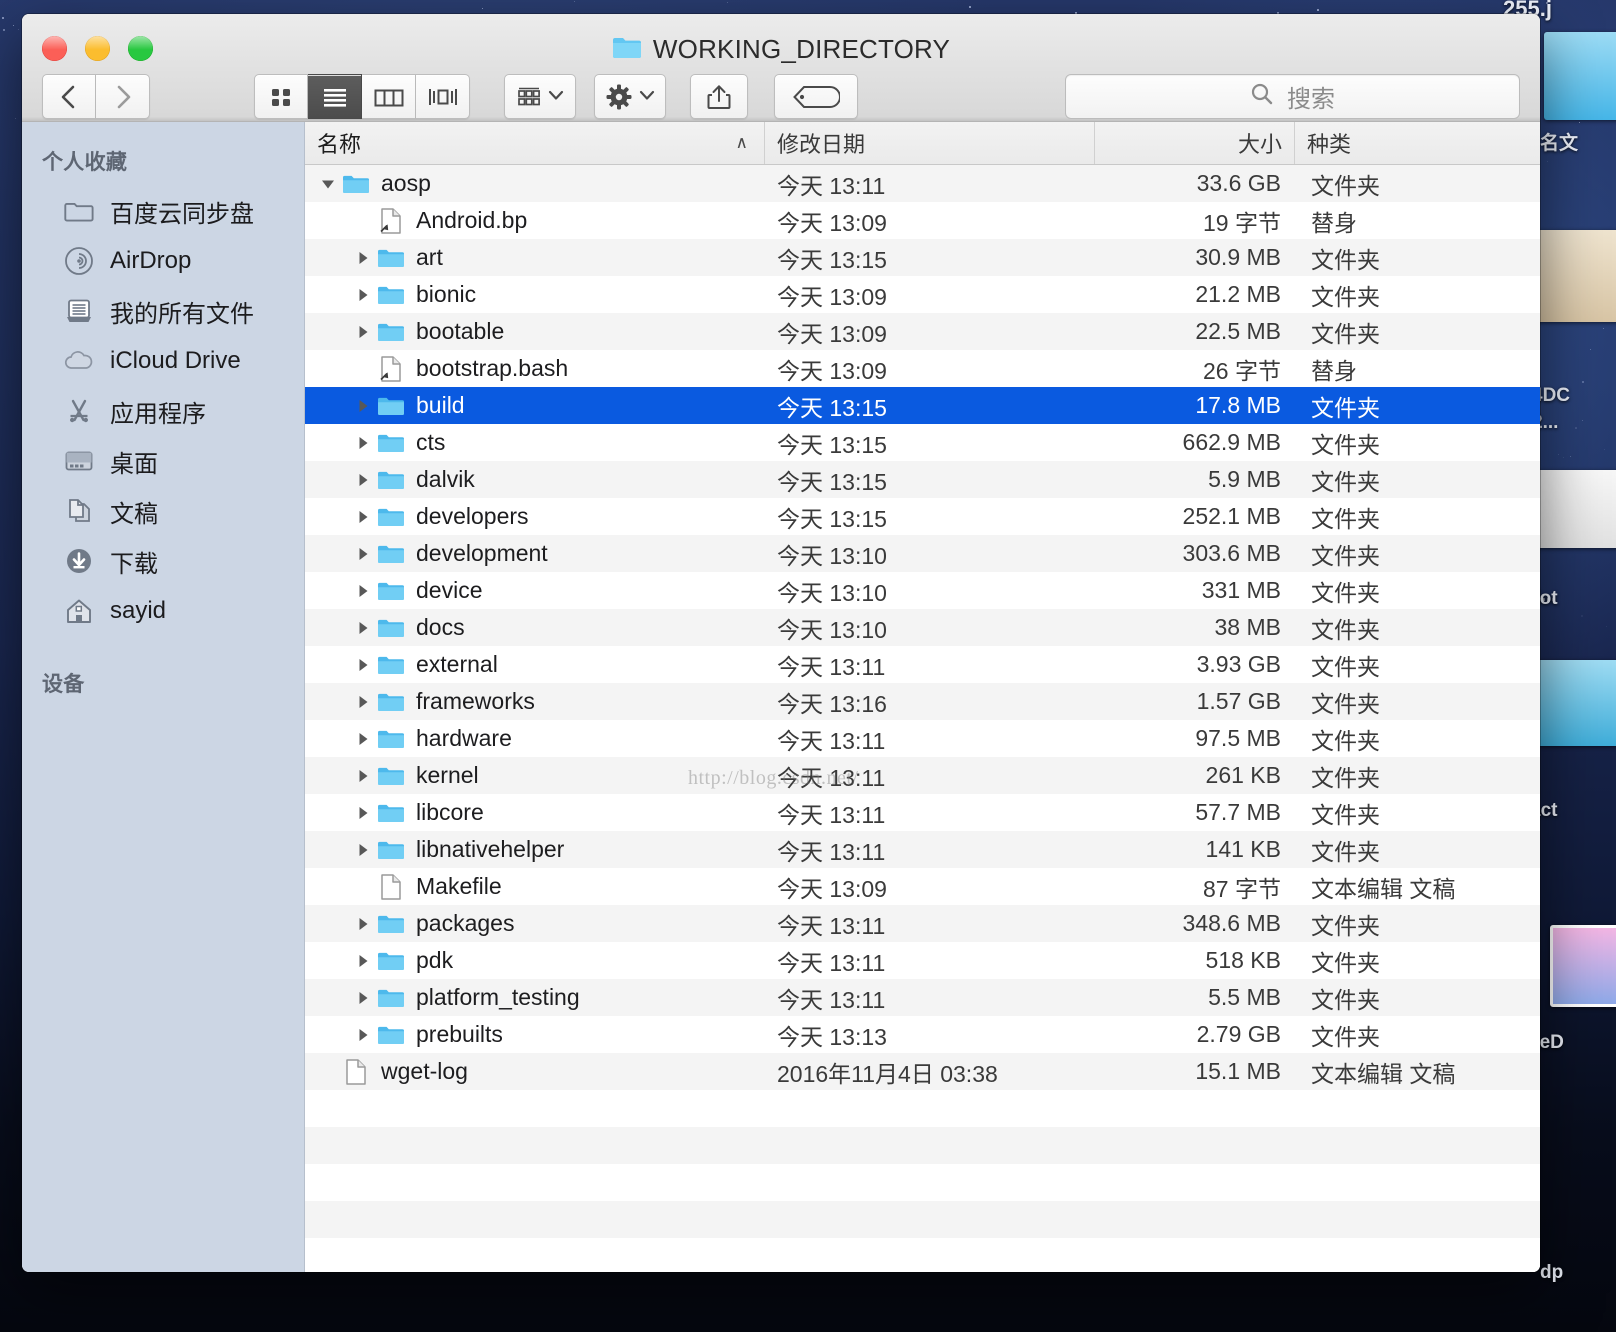 Image resolution: width=1616 pixels, height=1332 pixels. Describe the element at coordinates (719, 96) in the screenshot. I see `share-button` at that location.